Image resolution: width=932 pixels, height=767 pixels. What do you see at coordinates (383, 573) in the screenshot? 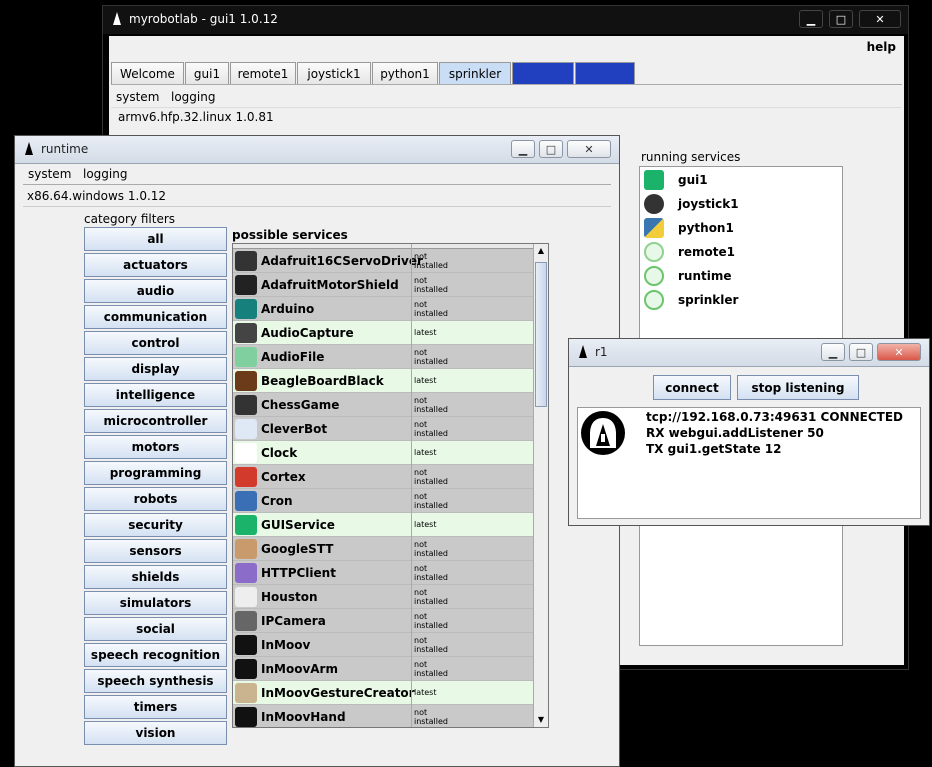
I see `table-row: HTTPClient not installed` at bounding box center [383, 573].